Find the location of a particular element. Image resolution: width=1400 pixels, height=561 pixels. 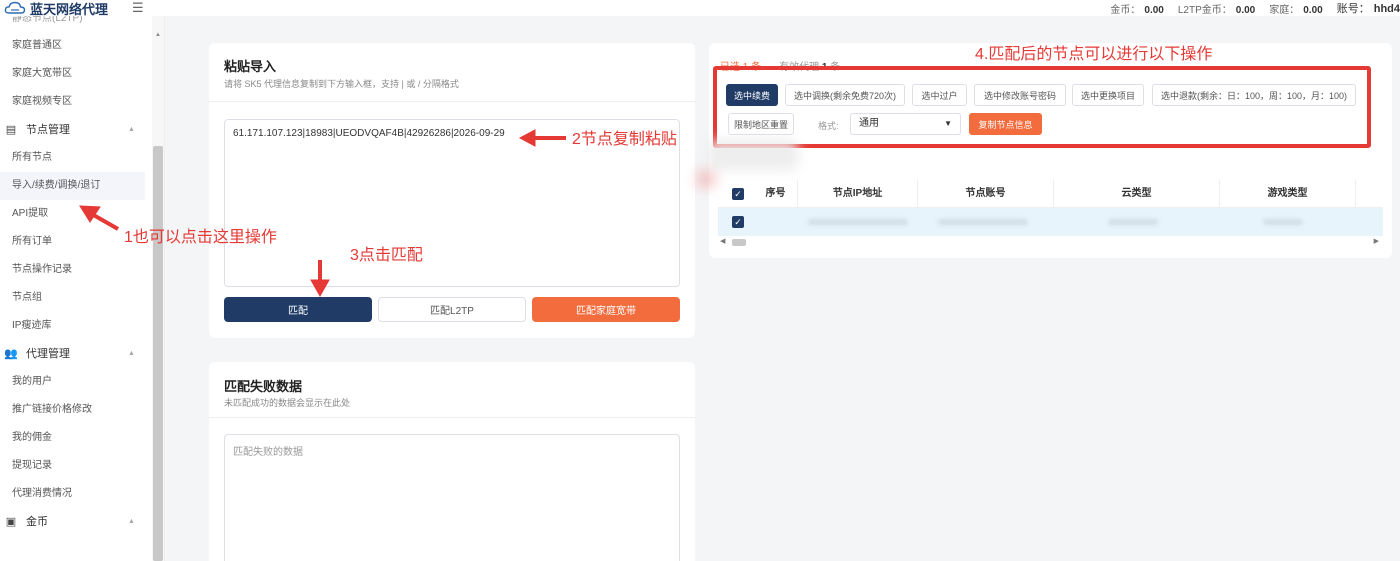

column-index: 序号 is located at coordinates (776, 194).